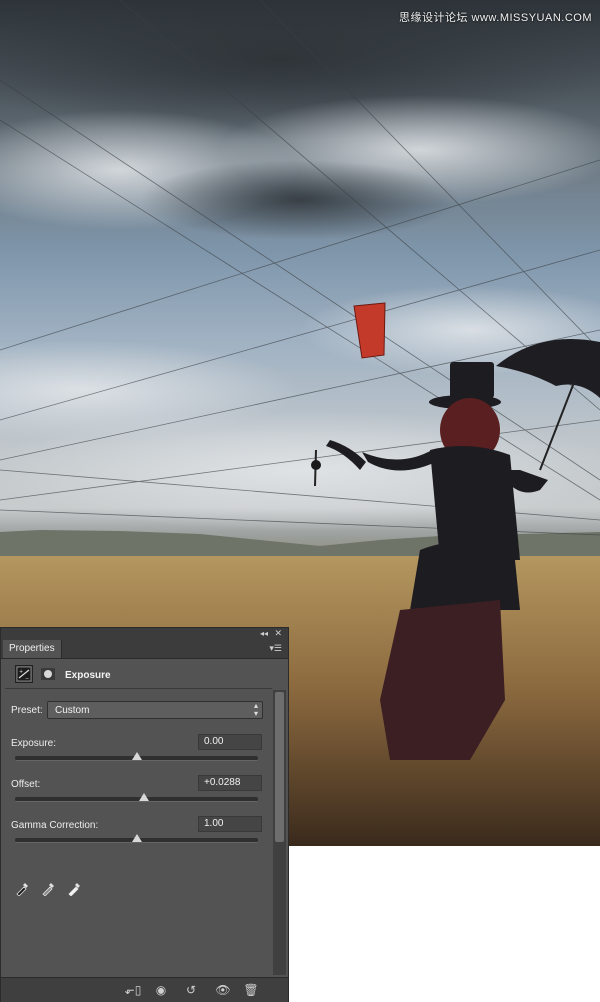 The height and width of the screenshot is (1002, 600). Describe the element at coordinates (72, 710) in the screenshot. I see `preset-value: Custom` at that location.